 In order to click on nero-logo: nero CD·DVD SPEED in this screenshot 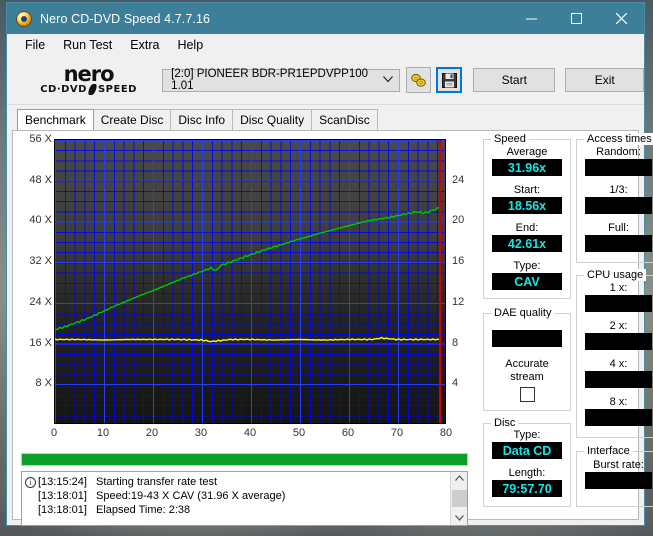, I will do `click(88, 78)`.